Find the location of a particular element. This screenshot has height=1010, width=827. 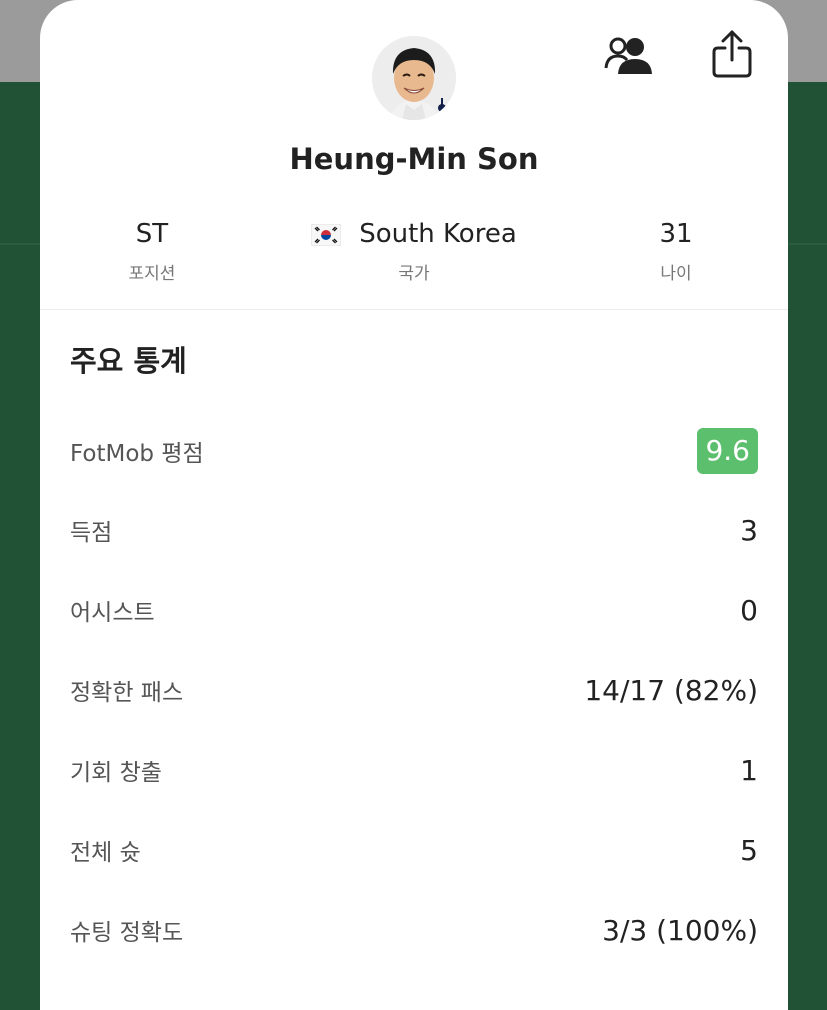

stat-row-total-shots: 전체 슛 5 is located at coordinates (414, 850).